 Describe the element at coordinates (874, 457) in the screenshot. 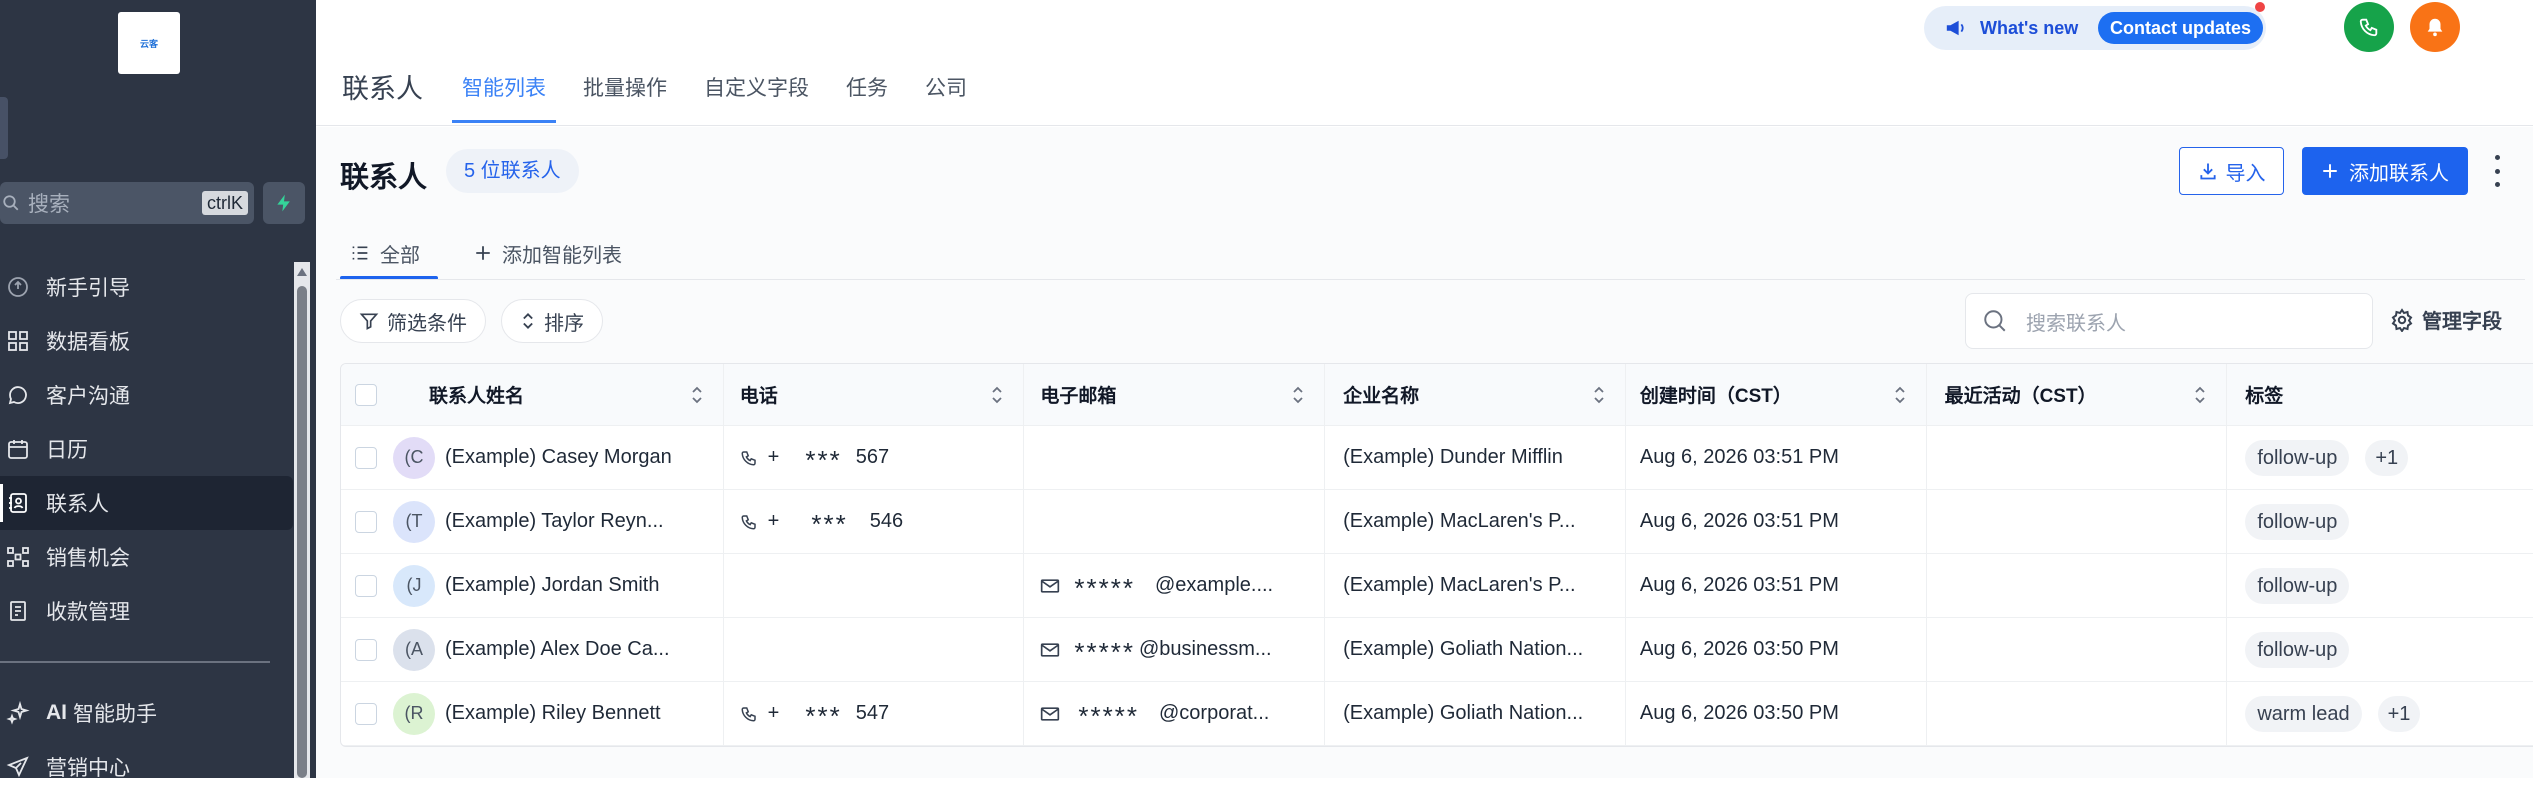

I see `phone-cell: + *** 567` at that location.